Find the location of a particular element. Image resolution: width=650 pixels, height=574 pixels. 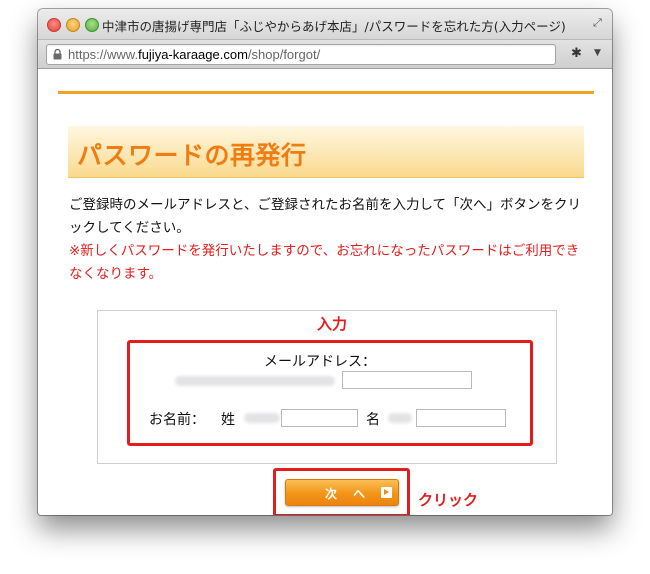

page-title: パスワードの再発行 is located at coordinates (192, 155).